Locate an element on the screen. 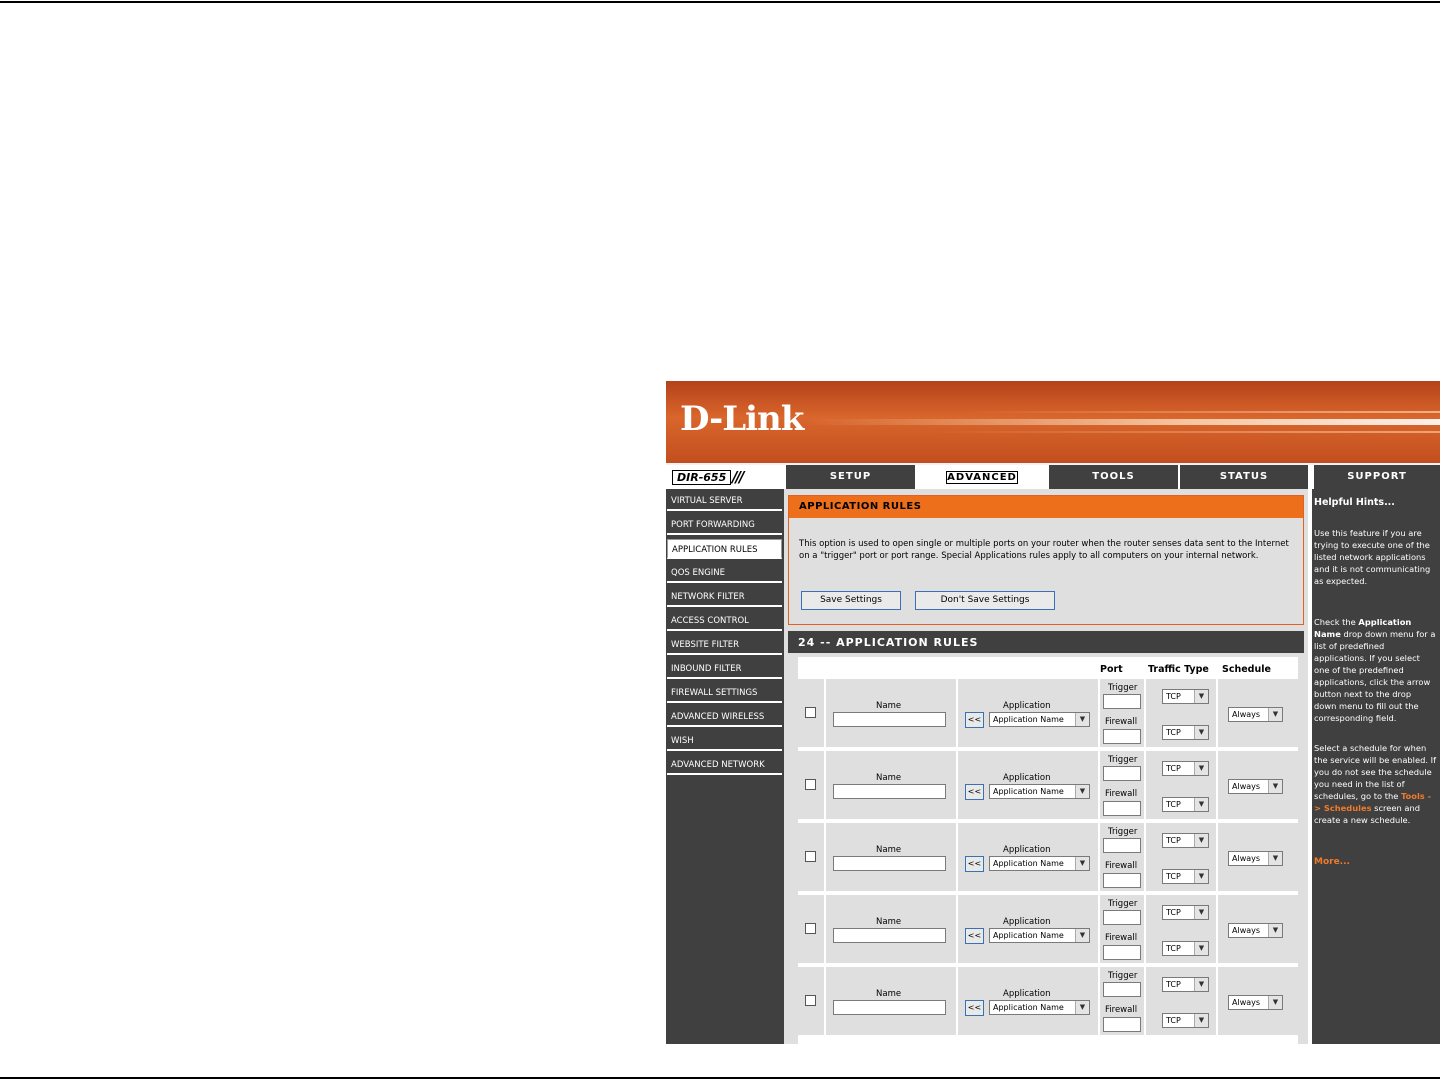  sidebar-item-port-forwarding: PORT FORWARDING is located at coordinates (724, 525).